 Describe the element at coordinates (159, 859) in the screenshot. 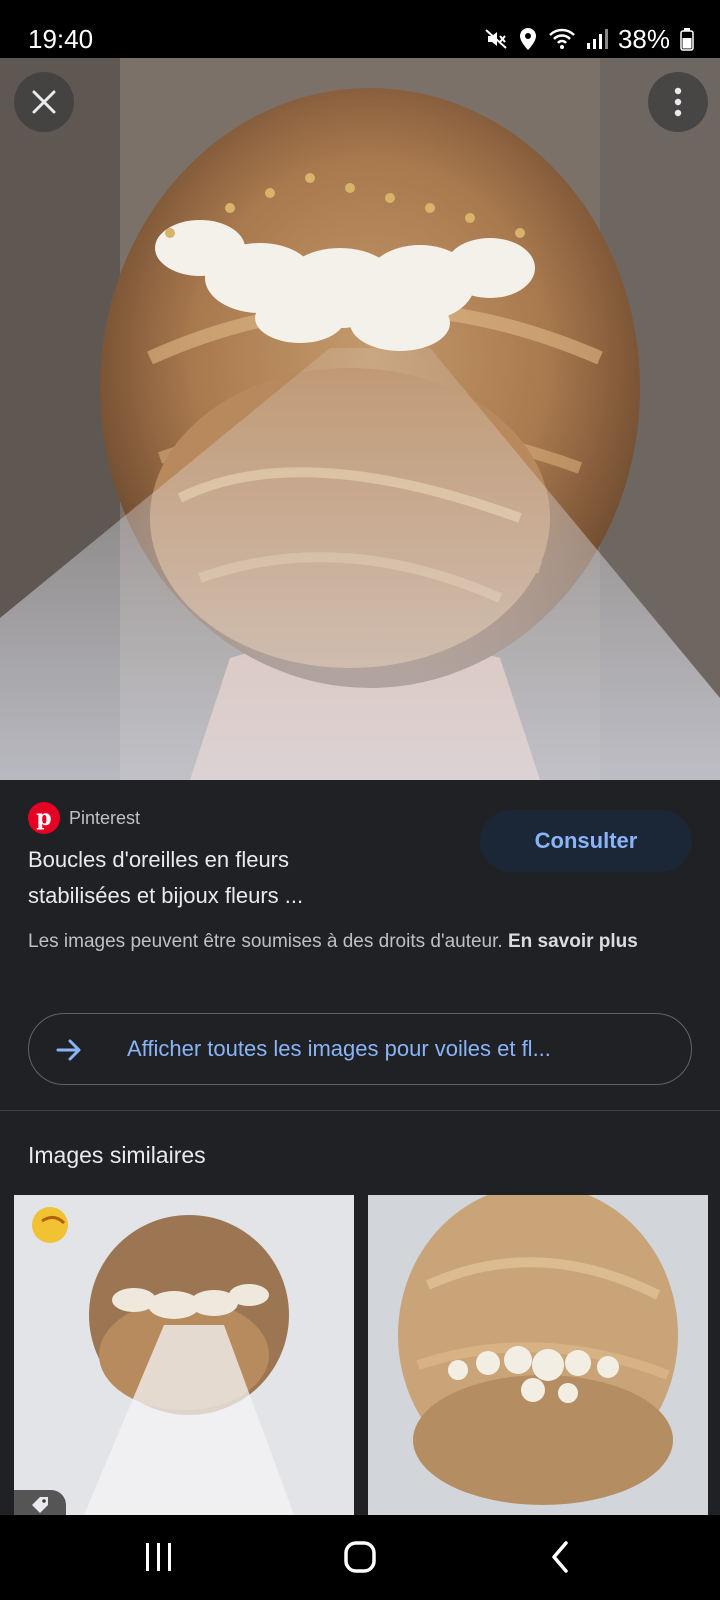

I see `result-title-line1: Boucles d'oreilles en fleurs` at that location.